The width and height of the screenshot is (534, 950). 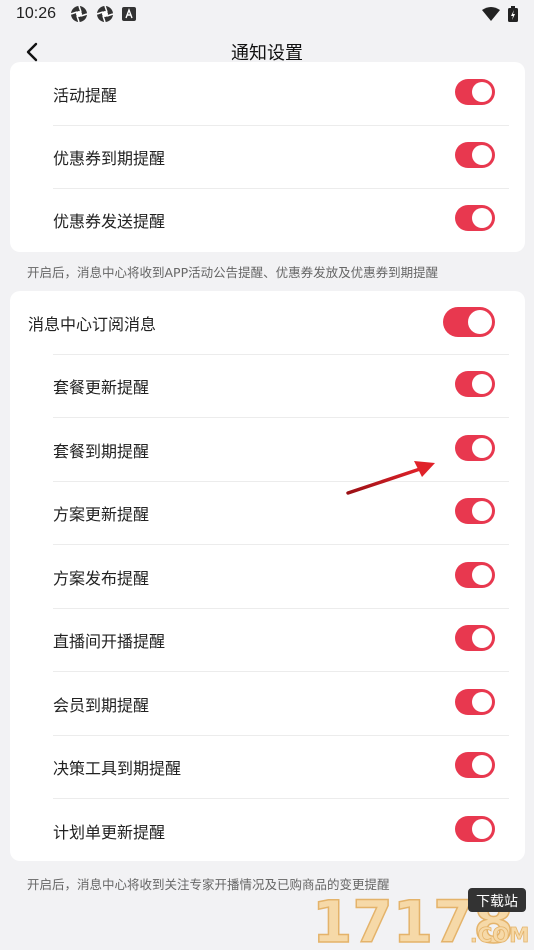 I want to click on setting-row-member-expiry: 会员到期提醒, so click(x=267, y=704).